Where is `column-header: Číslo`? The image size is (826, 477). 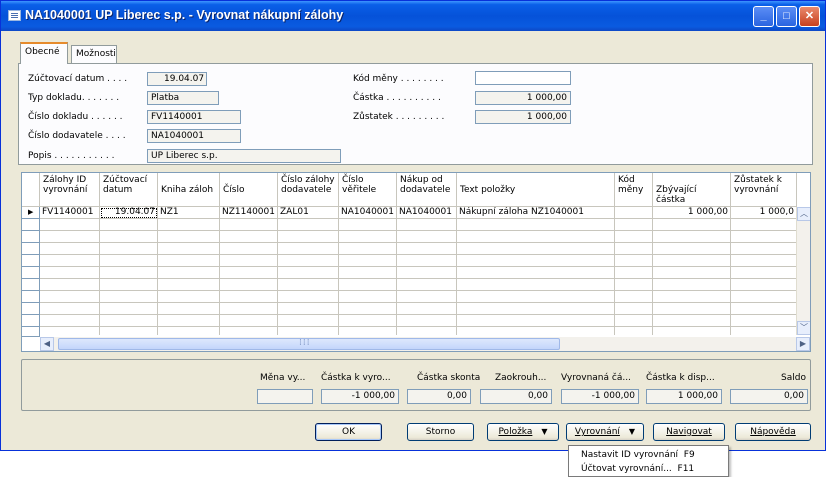 column-header: Číslo is located at coordinates (249, 190).